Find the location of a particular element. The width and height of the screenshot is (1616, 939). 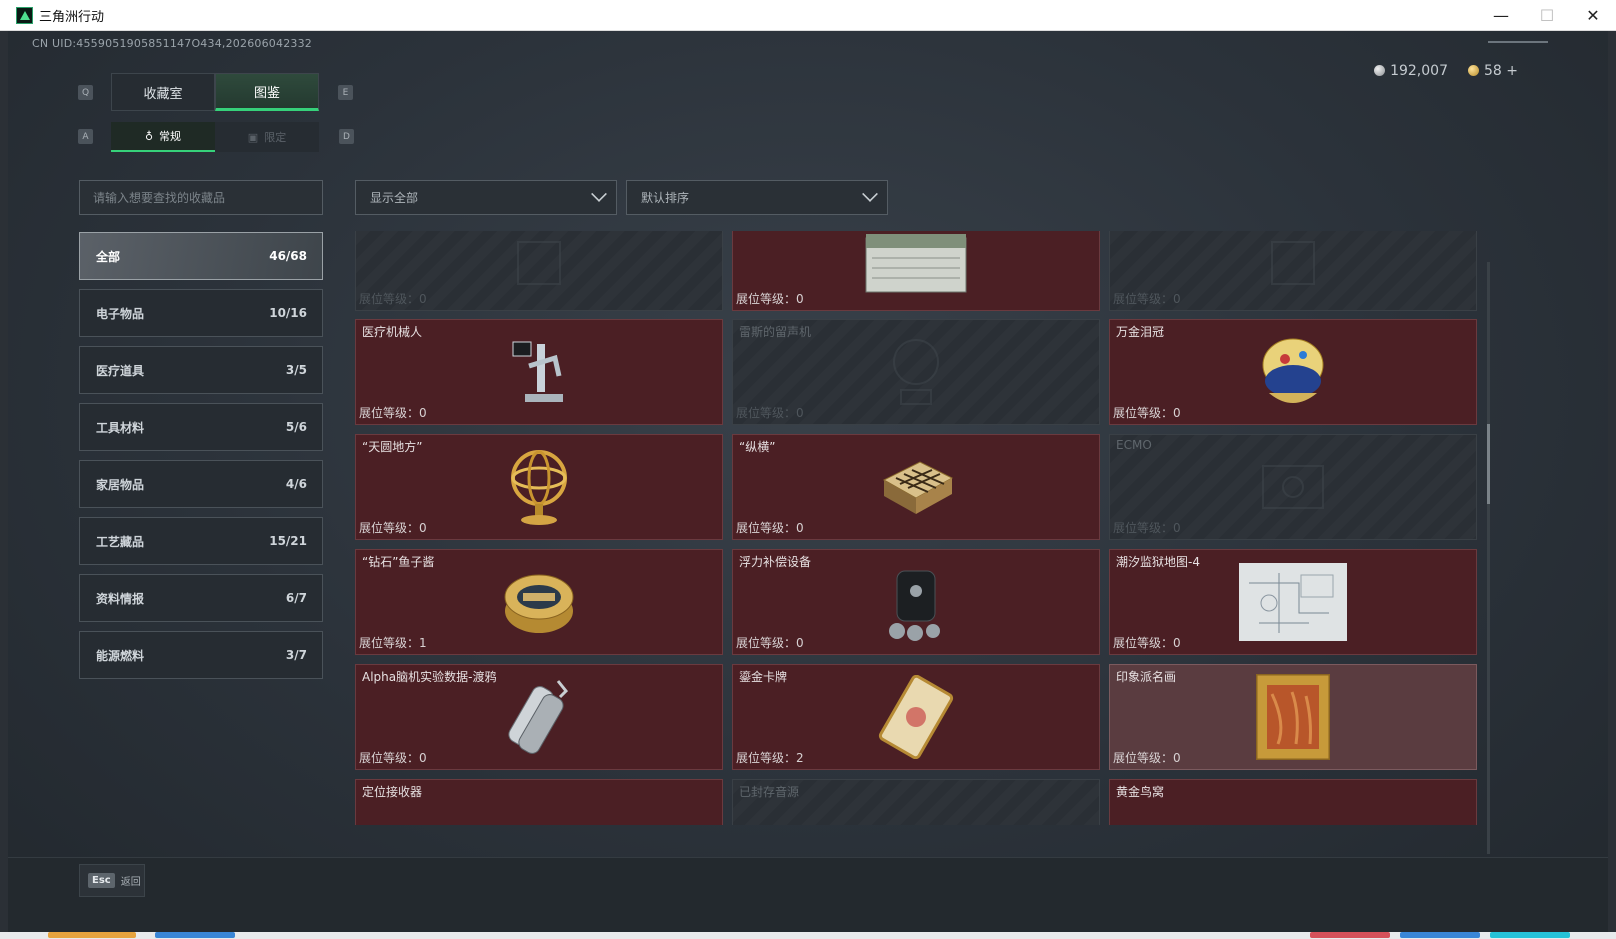

card-level: 展位等级：2 is located at coordinates (770, 757).